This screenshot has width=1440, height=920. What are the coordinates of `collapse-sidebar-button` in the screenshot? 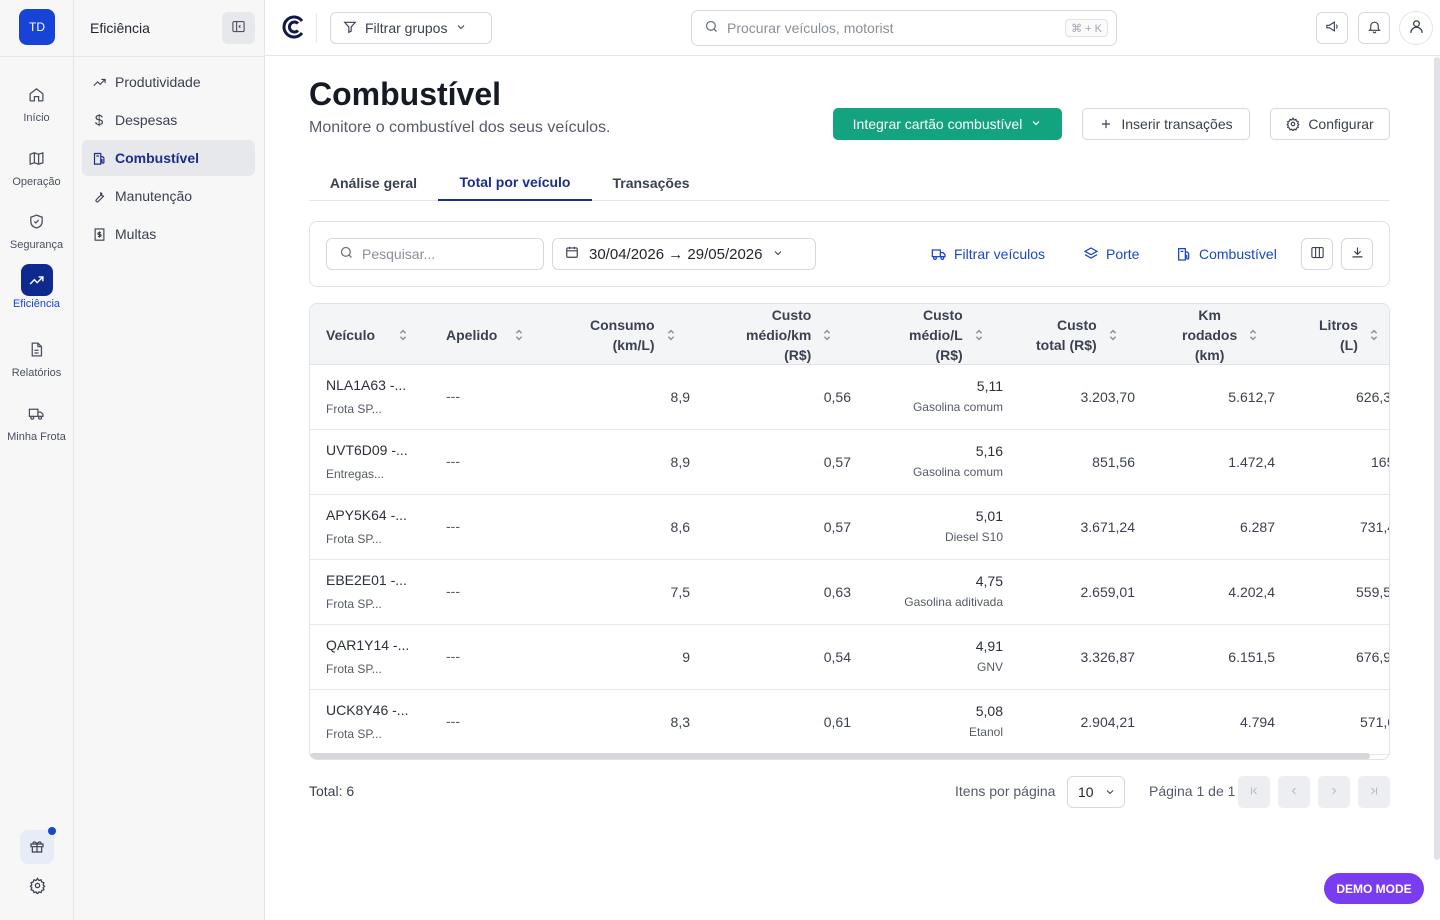 It's located at (238, 28).